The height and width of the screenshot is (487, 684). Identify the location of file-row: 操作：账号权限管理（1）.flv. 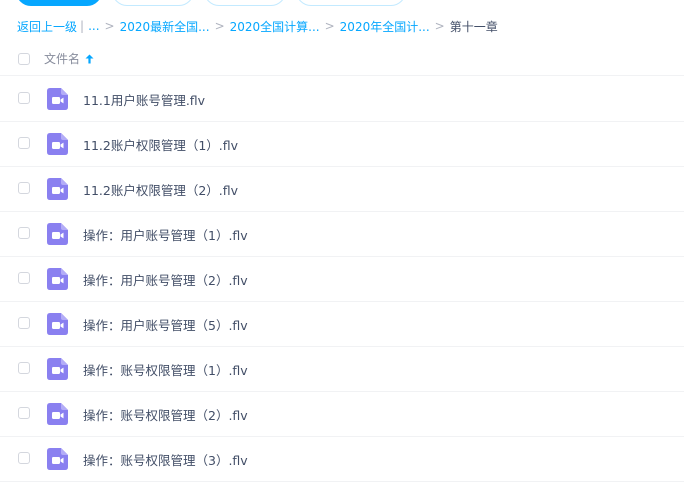
(342, 369).